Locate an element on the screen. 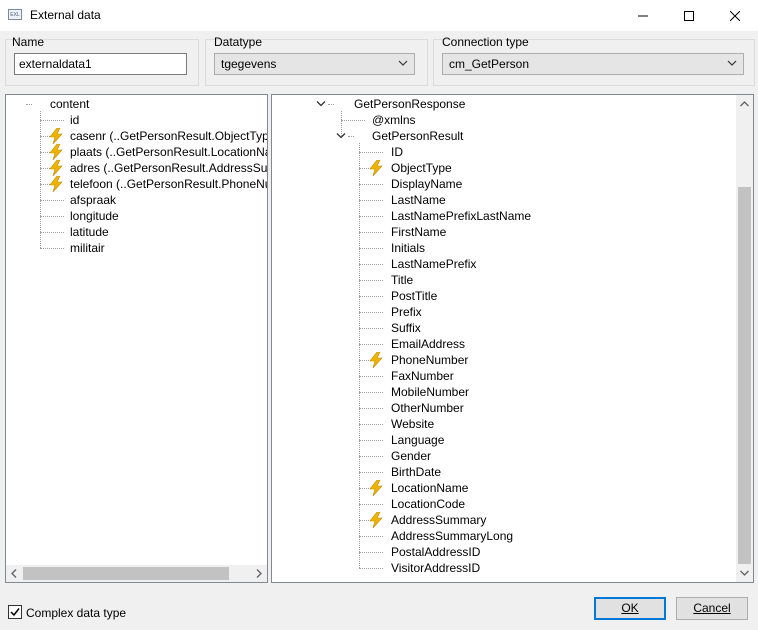 This screenshot has width=758, height=630. connection-select: cm_GetPerson is located at coordinates (593, 64).